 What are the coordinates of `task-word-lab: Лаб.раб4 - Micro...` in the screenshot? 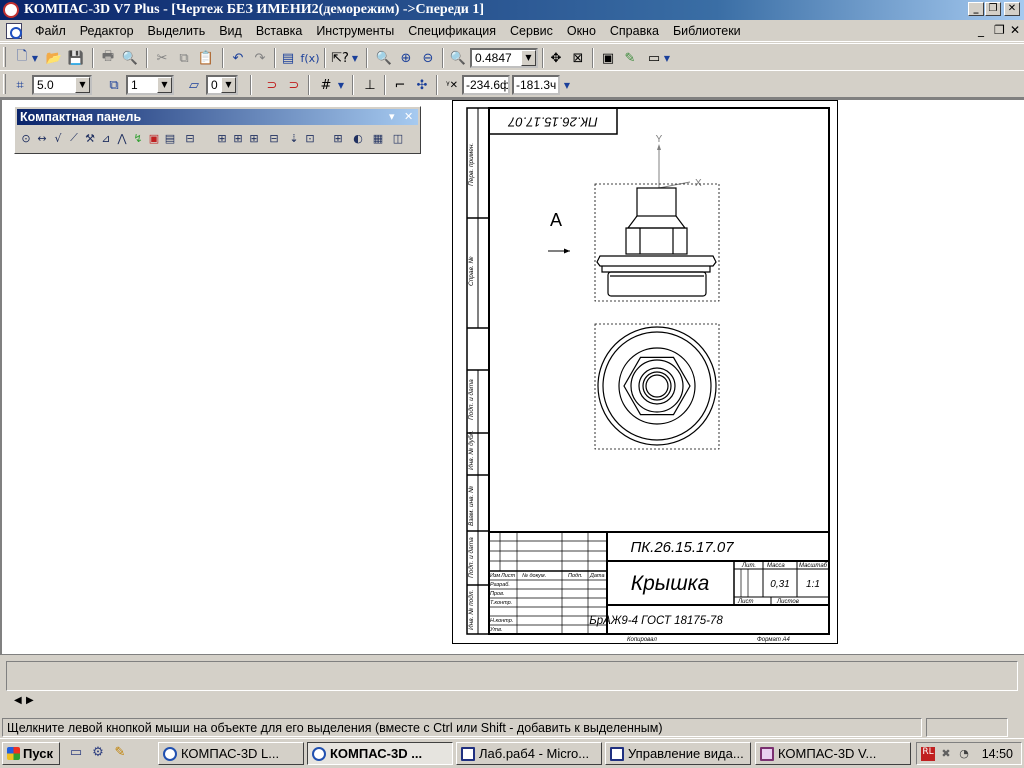 It's located at (529, 753).